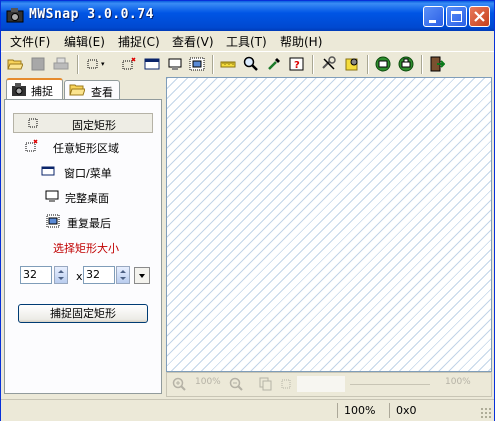  Describe the element at coordinates (102, 92) in the screenshot. I see `tab-view-label: 查看` at that location.